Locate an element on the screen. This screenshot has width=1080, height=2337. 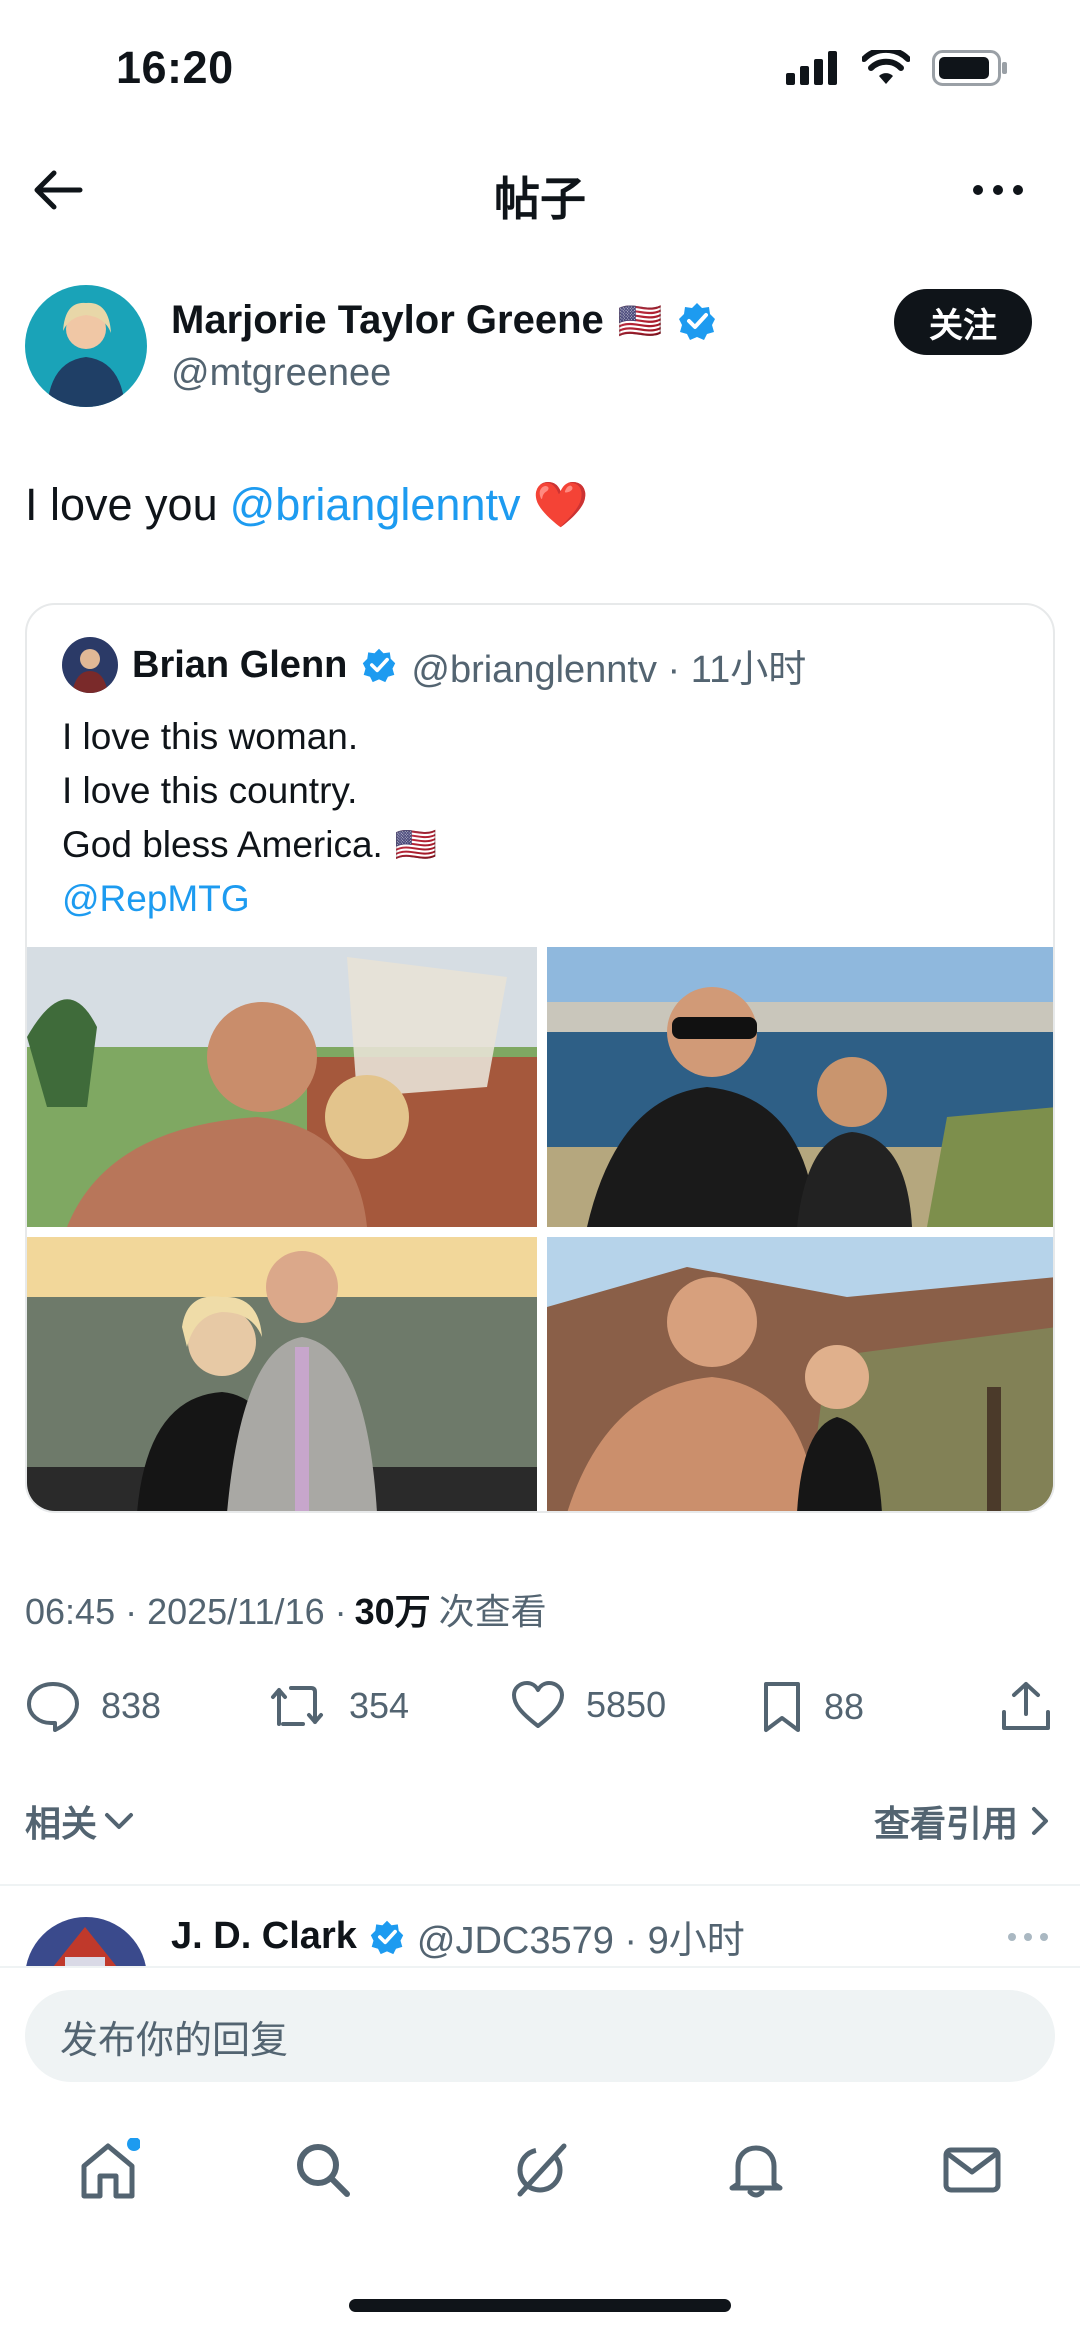
quoted-tweet-header: Brian Glenn @brianglenntv · 11小时 is located at coordinates (434, 665).